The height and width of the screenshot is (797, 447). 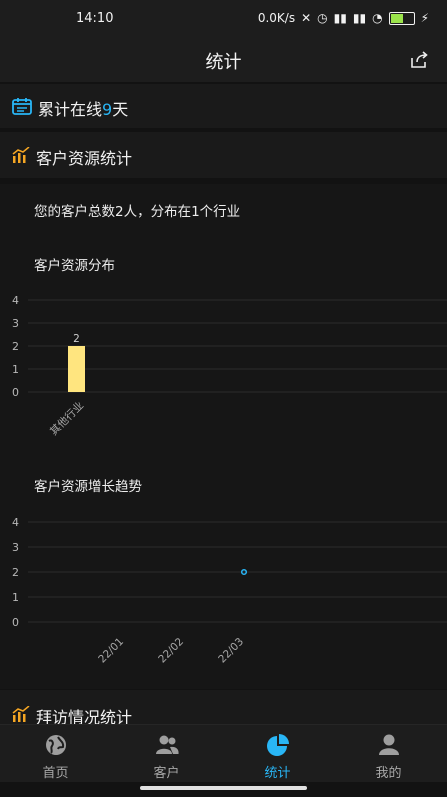 I want to click on battery-icon, so click(x=401, y=18).